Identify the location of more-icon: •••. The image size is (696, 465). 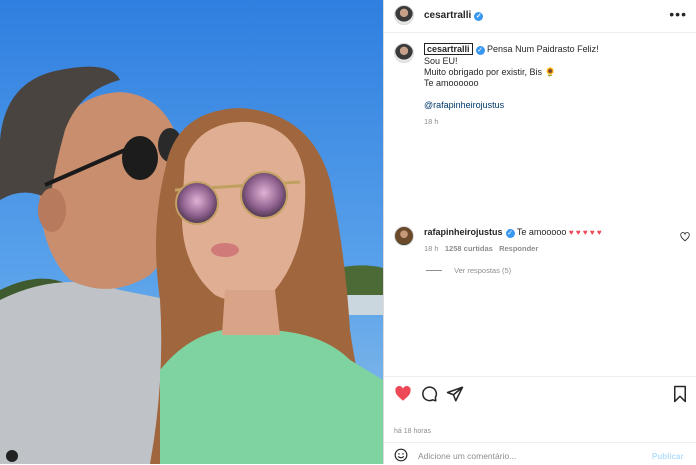
(678, 14).